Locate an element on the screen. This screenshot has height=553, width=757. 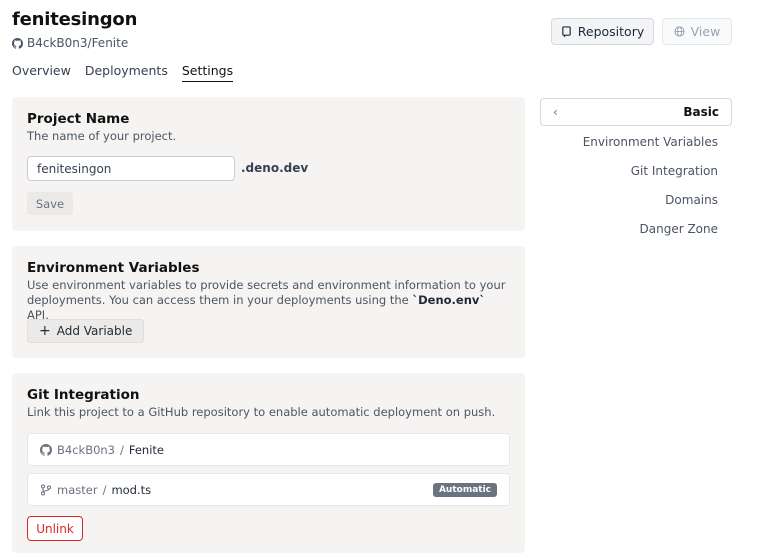
view-button-label: View is located at coordinates (705, 31).